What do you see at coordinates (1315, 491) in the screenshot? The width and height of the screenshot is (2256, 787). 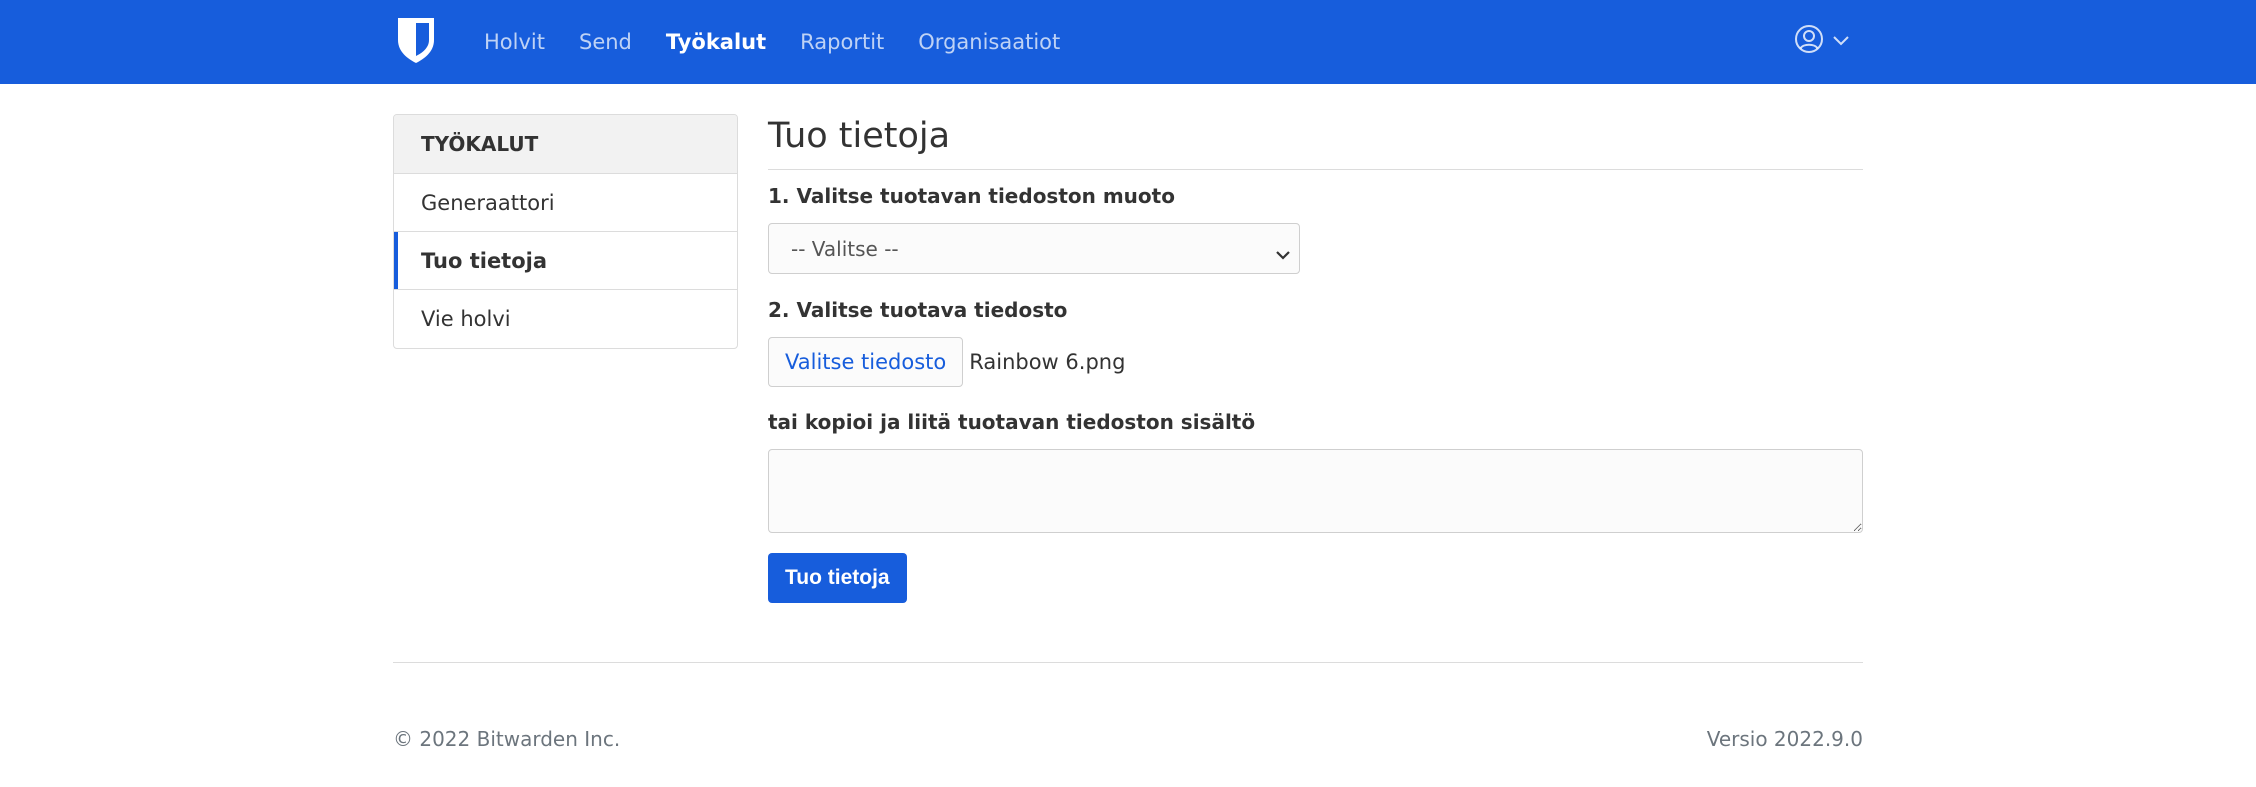 I see `paste-content-textarea` at bounding box center [1315, 491].